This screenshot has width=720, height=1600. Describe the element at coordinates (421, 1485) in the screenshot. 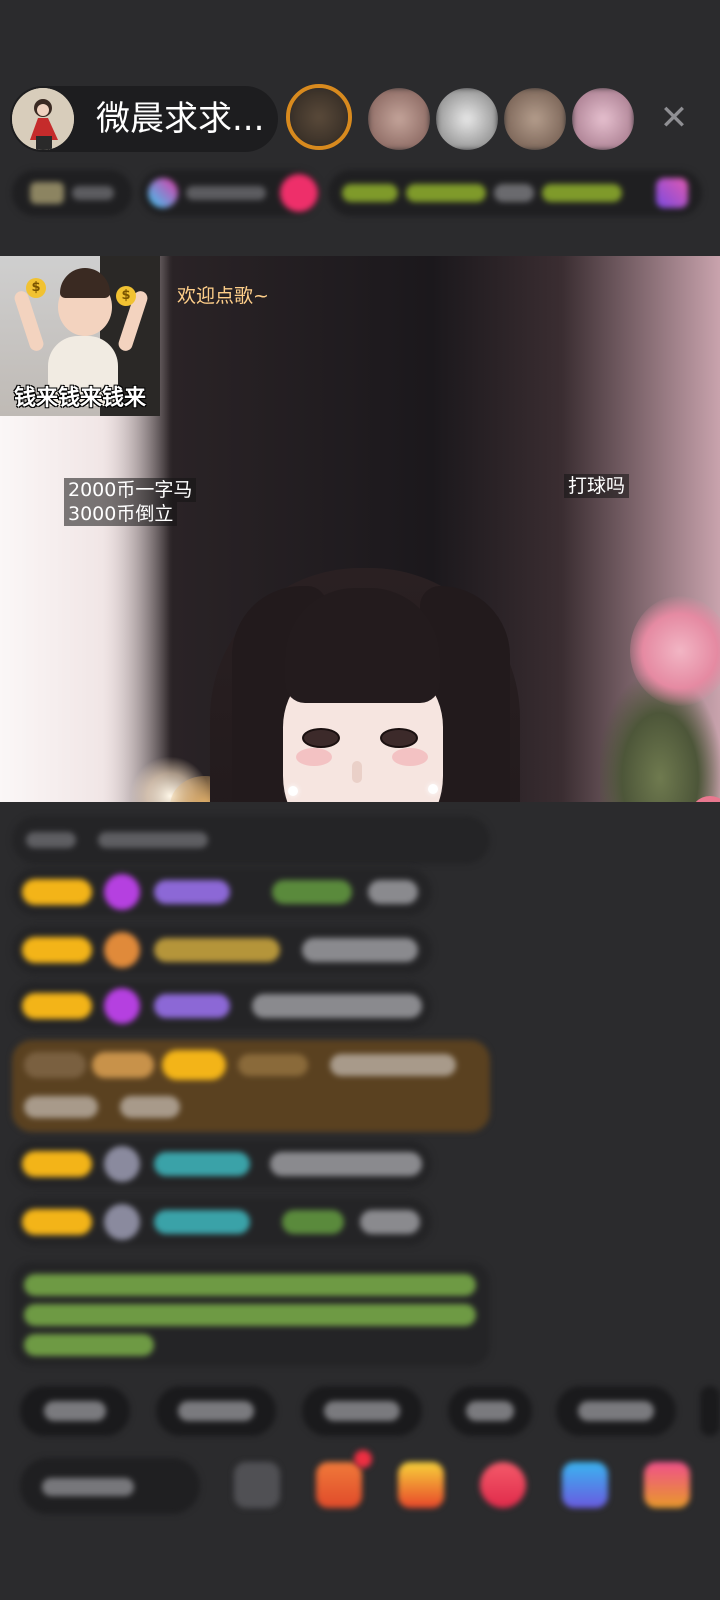

I see `treasure-icon` at that location.